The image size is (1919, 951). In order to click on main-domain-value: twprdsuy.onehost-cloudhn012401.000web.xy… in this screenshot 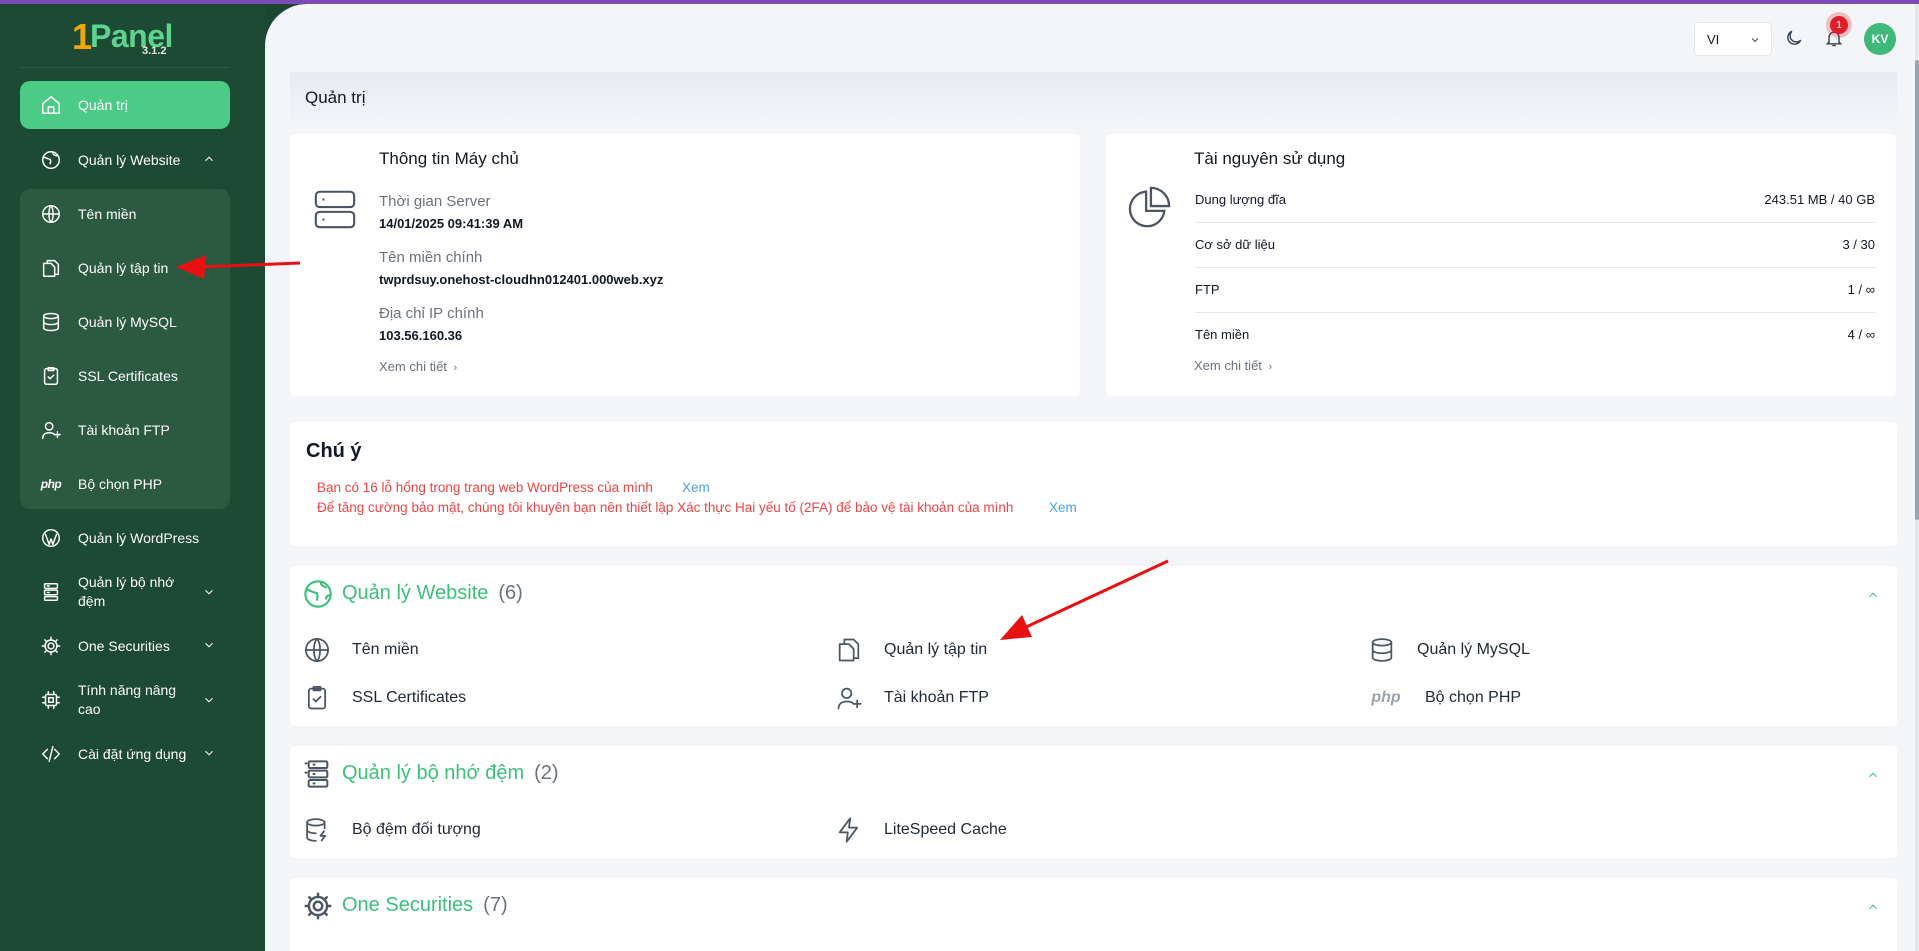, I will do `click(521, 279)`.